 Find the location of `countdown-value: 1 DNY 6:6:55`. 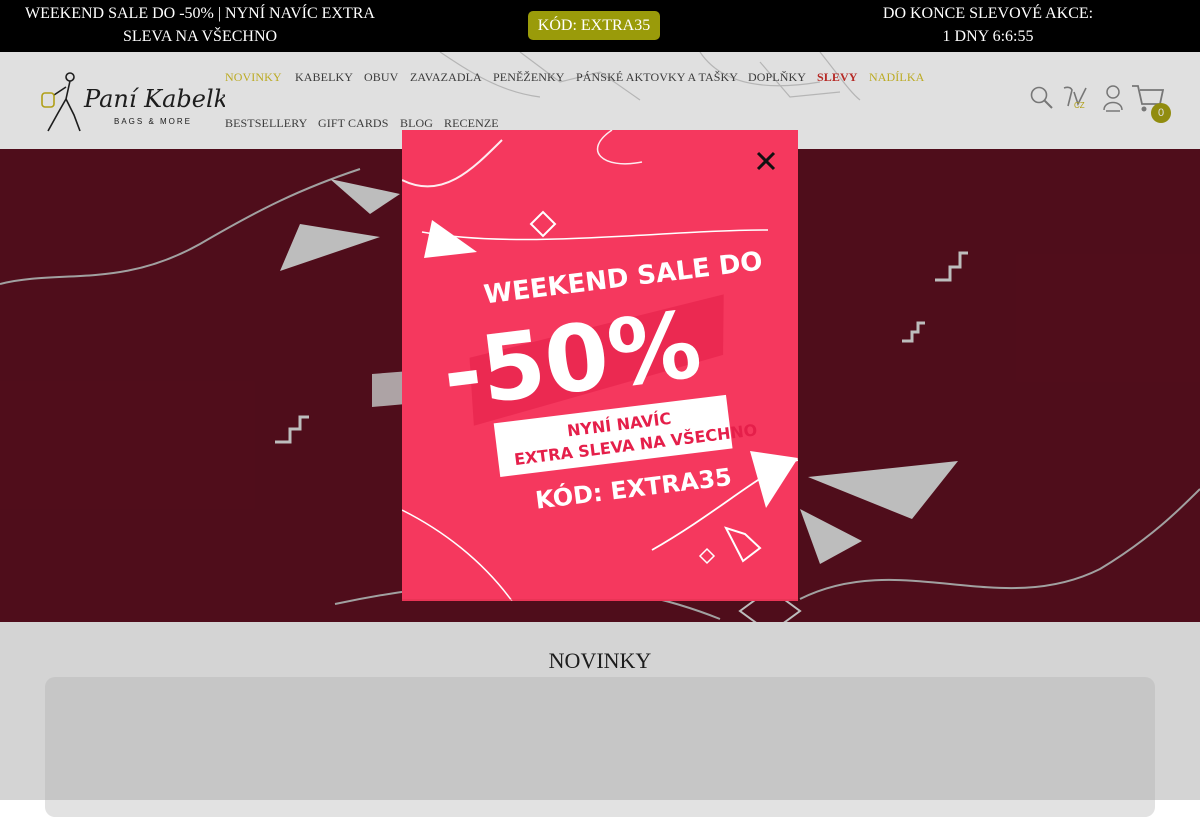

countdown-value: 1 DNY 6:6:55 is located at coordinates (988, 36).